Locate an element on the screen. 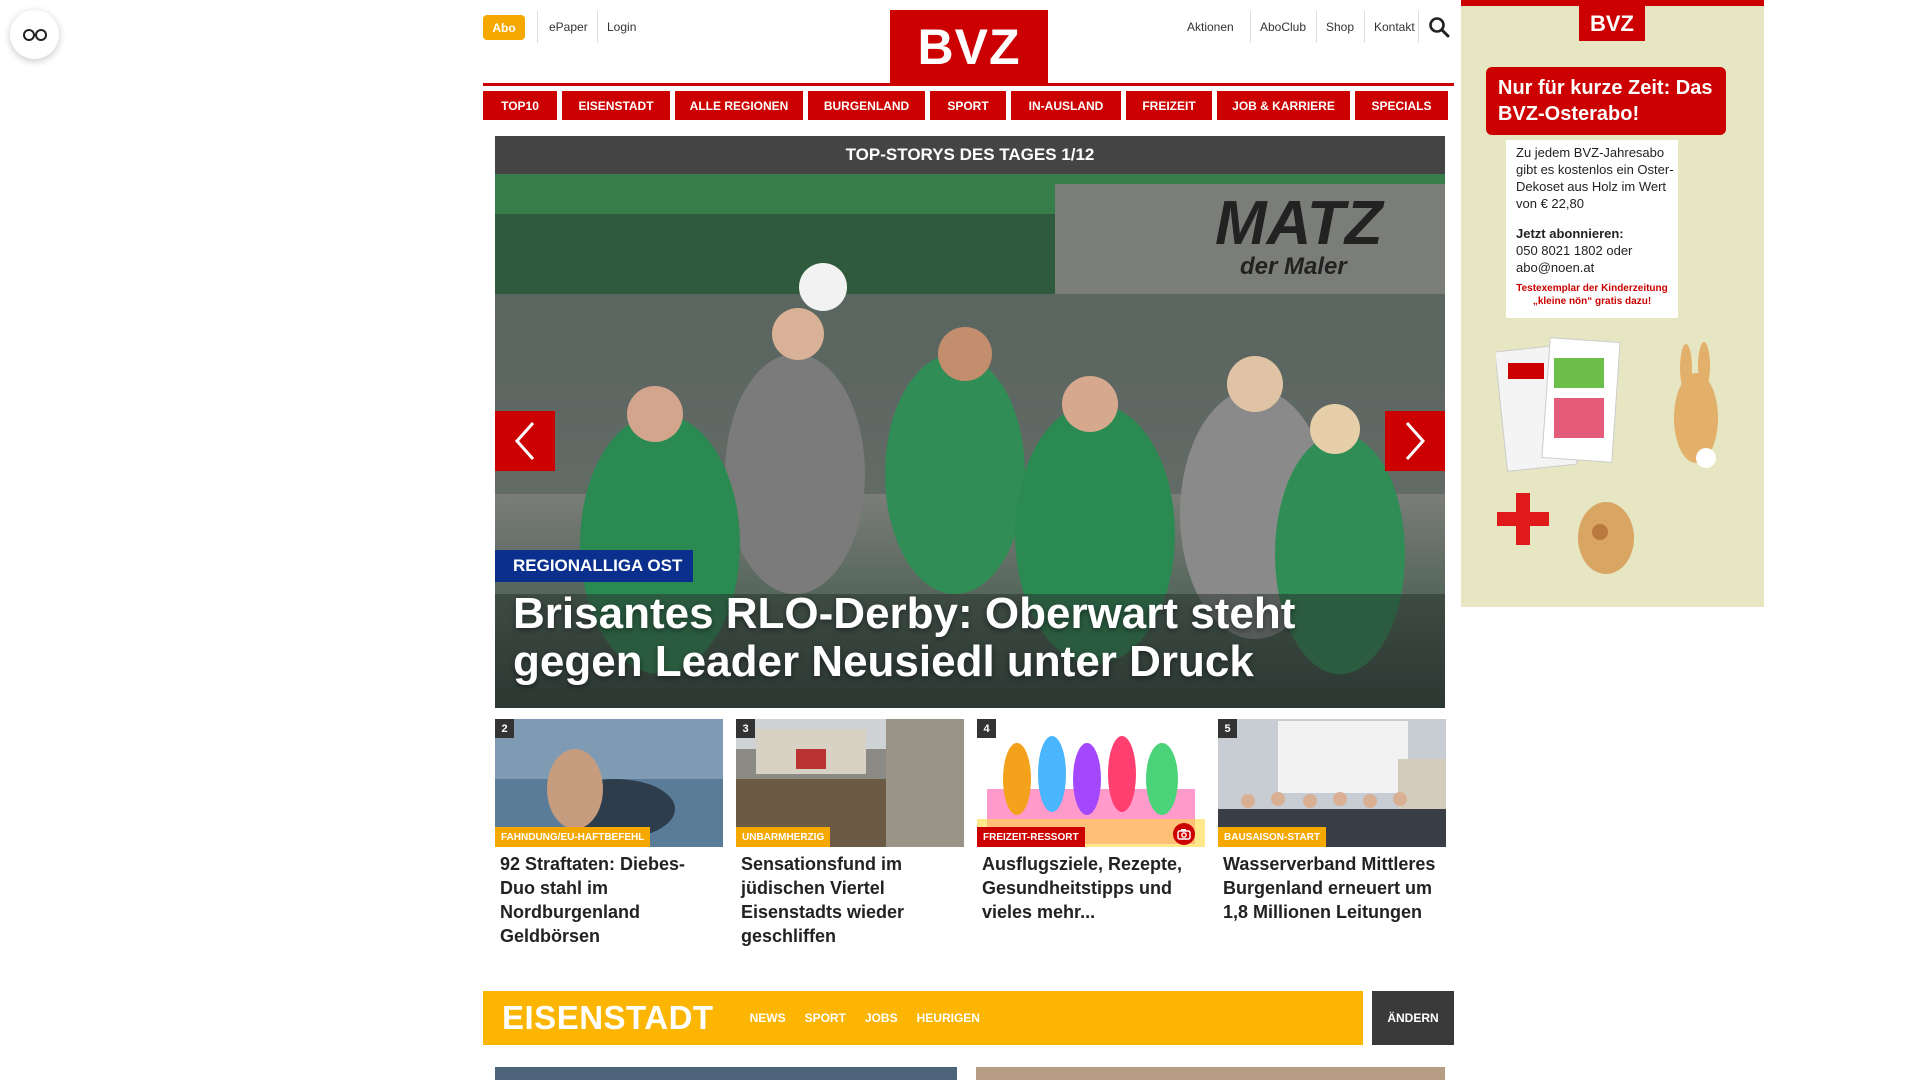 Image resolution: width=1920 pixels, height=1080 pixels. nav-item-top10: TOP10 is located at coordinates (520, 105).